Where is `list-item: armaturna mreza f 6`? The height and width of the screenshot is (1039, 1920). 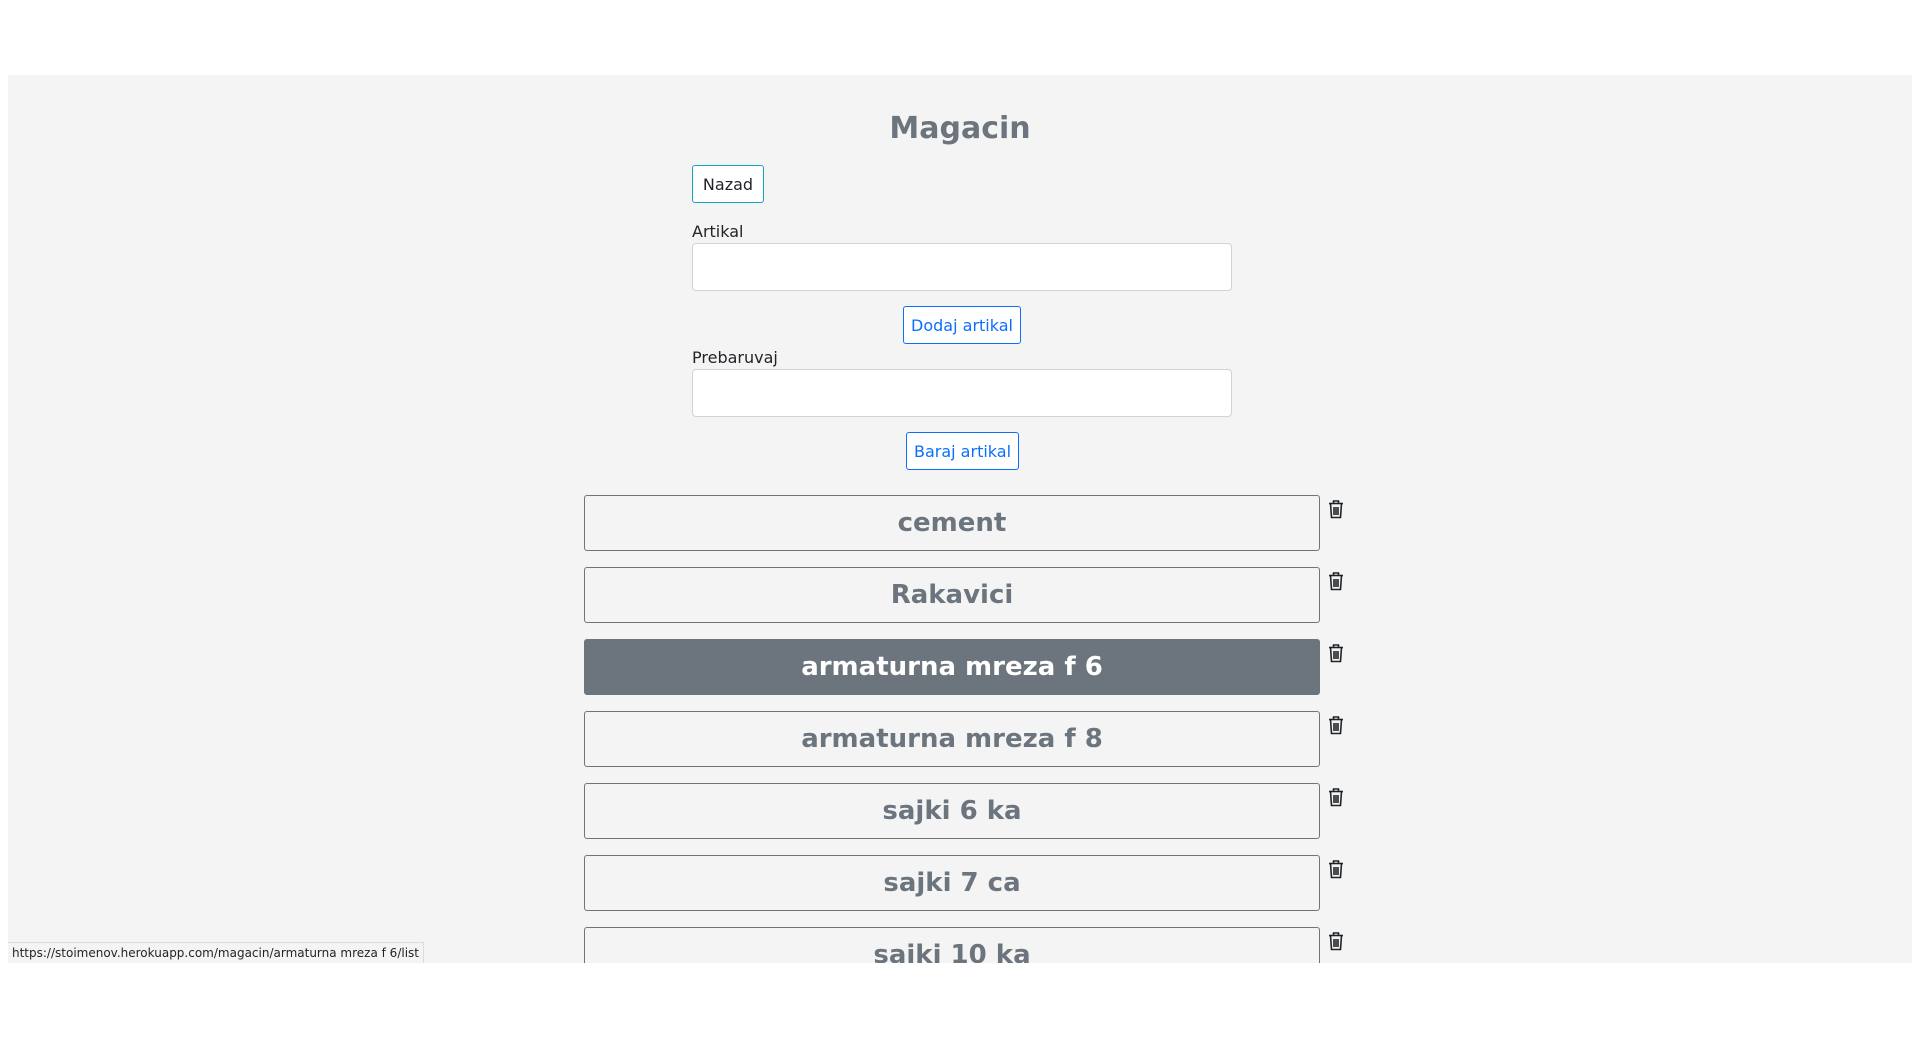 list-item: armaturna mreza f 6 is located at coordinates (964, 667).